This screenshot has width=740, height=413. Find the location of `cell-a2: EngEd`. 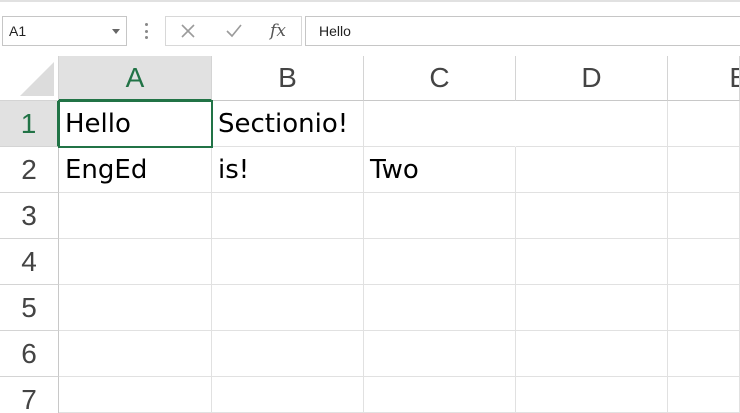

cell-a2: EngEd is located at coordinates (135, 170).